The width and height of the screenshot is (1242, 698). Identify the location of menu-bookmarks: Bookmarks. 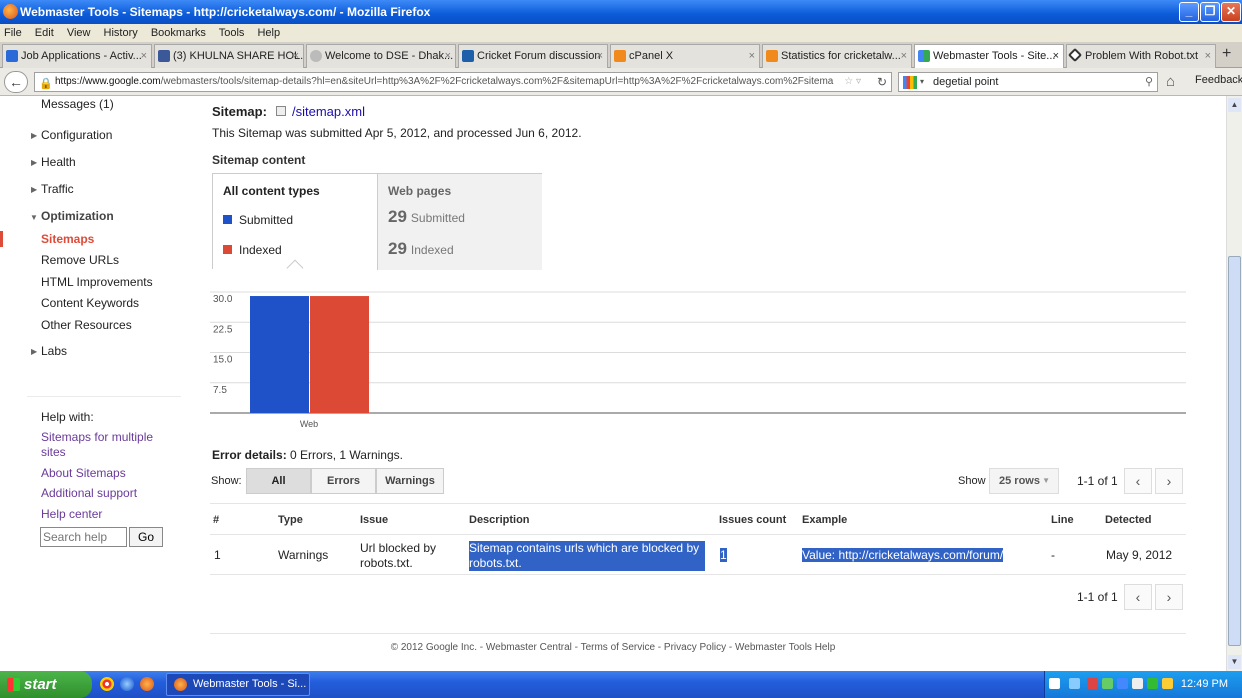
(178, 33).